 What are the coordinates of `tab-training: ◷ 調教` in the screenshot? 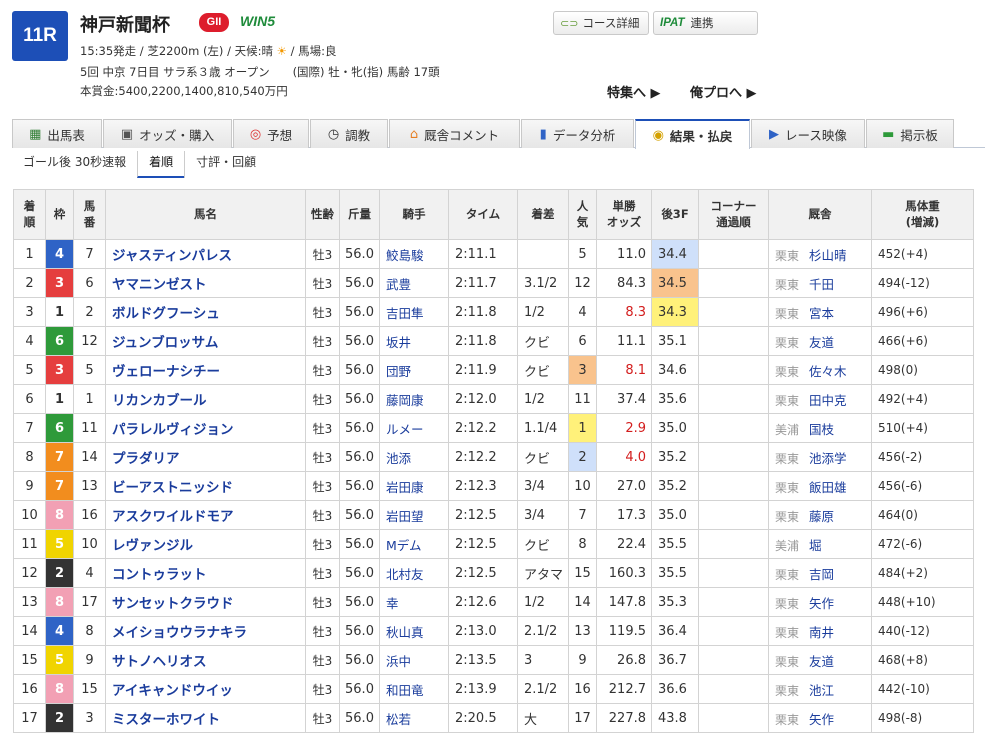 It's located at (349, 133).